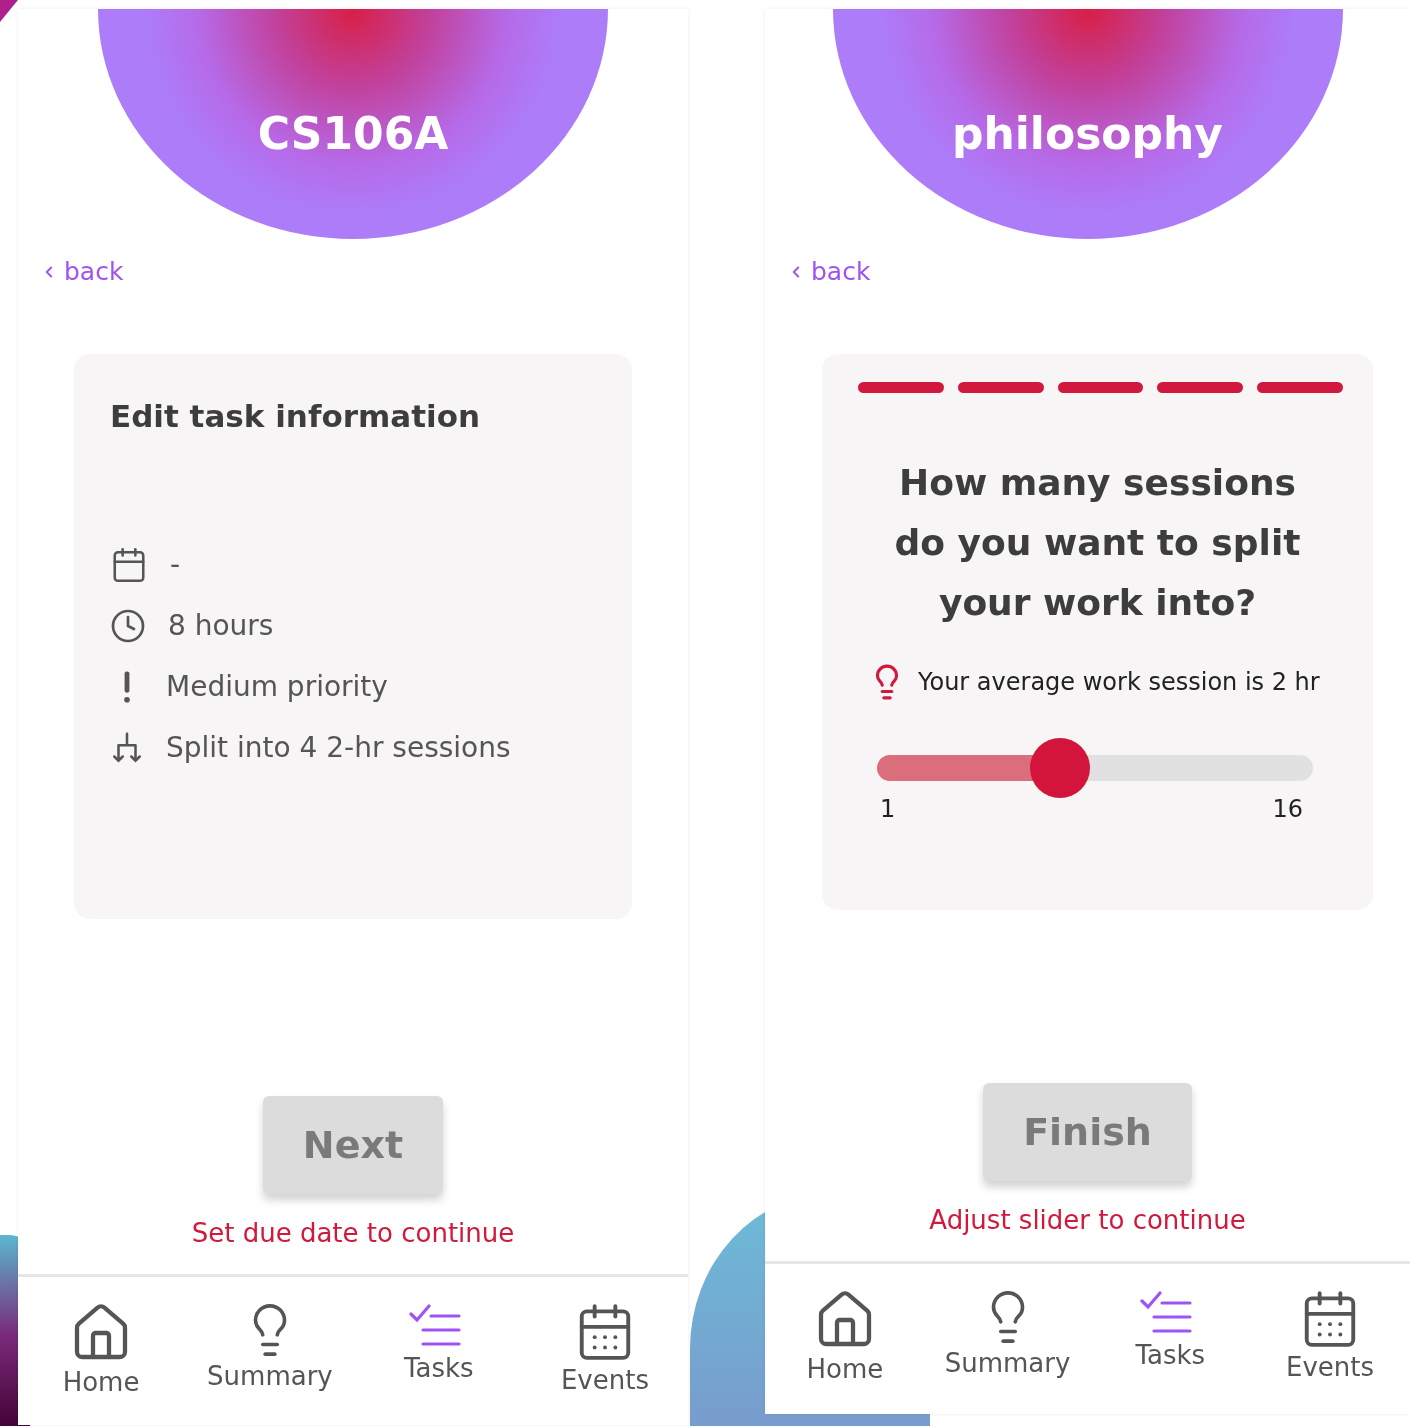 The height and width of the screenshot is (1426, 1410). I want to click on clock-icon, so click(128, 625).